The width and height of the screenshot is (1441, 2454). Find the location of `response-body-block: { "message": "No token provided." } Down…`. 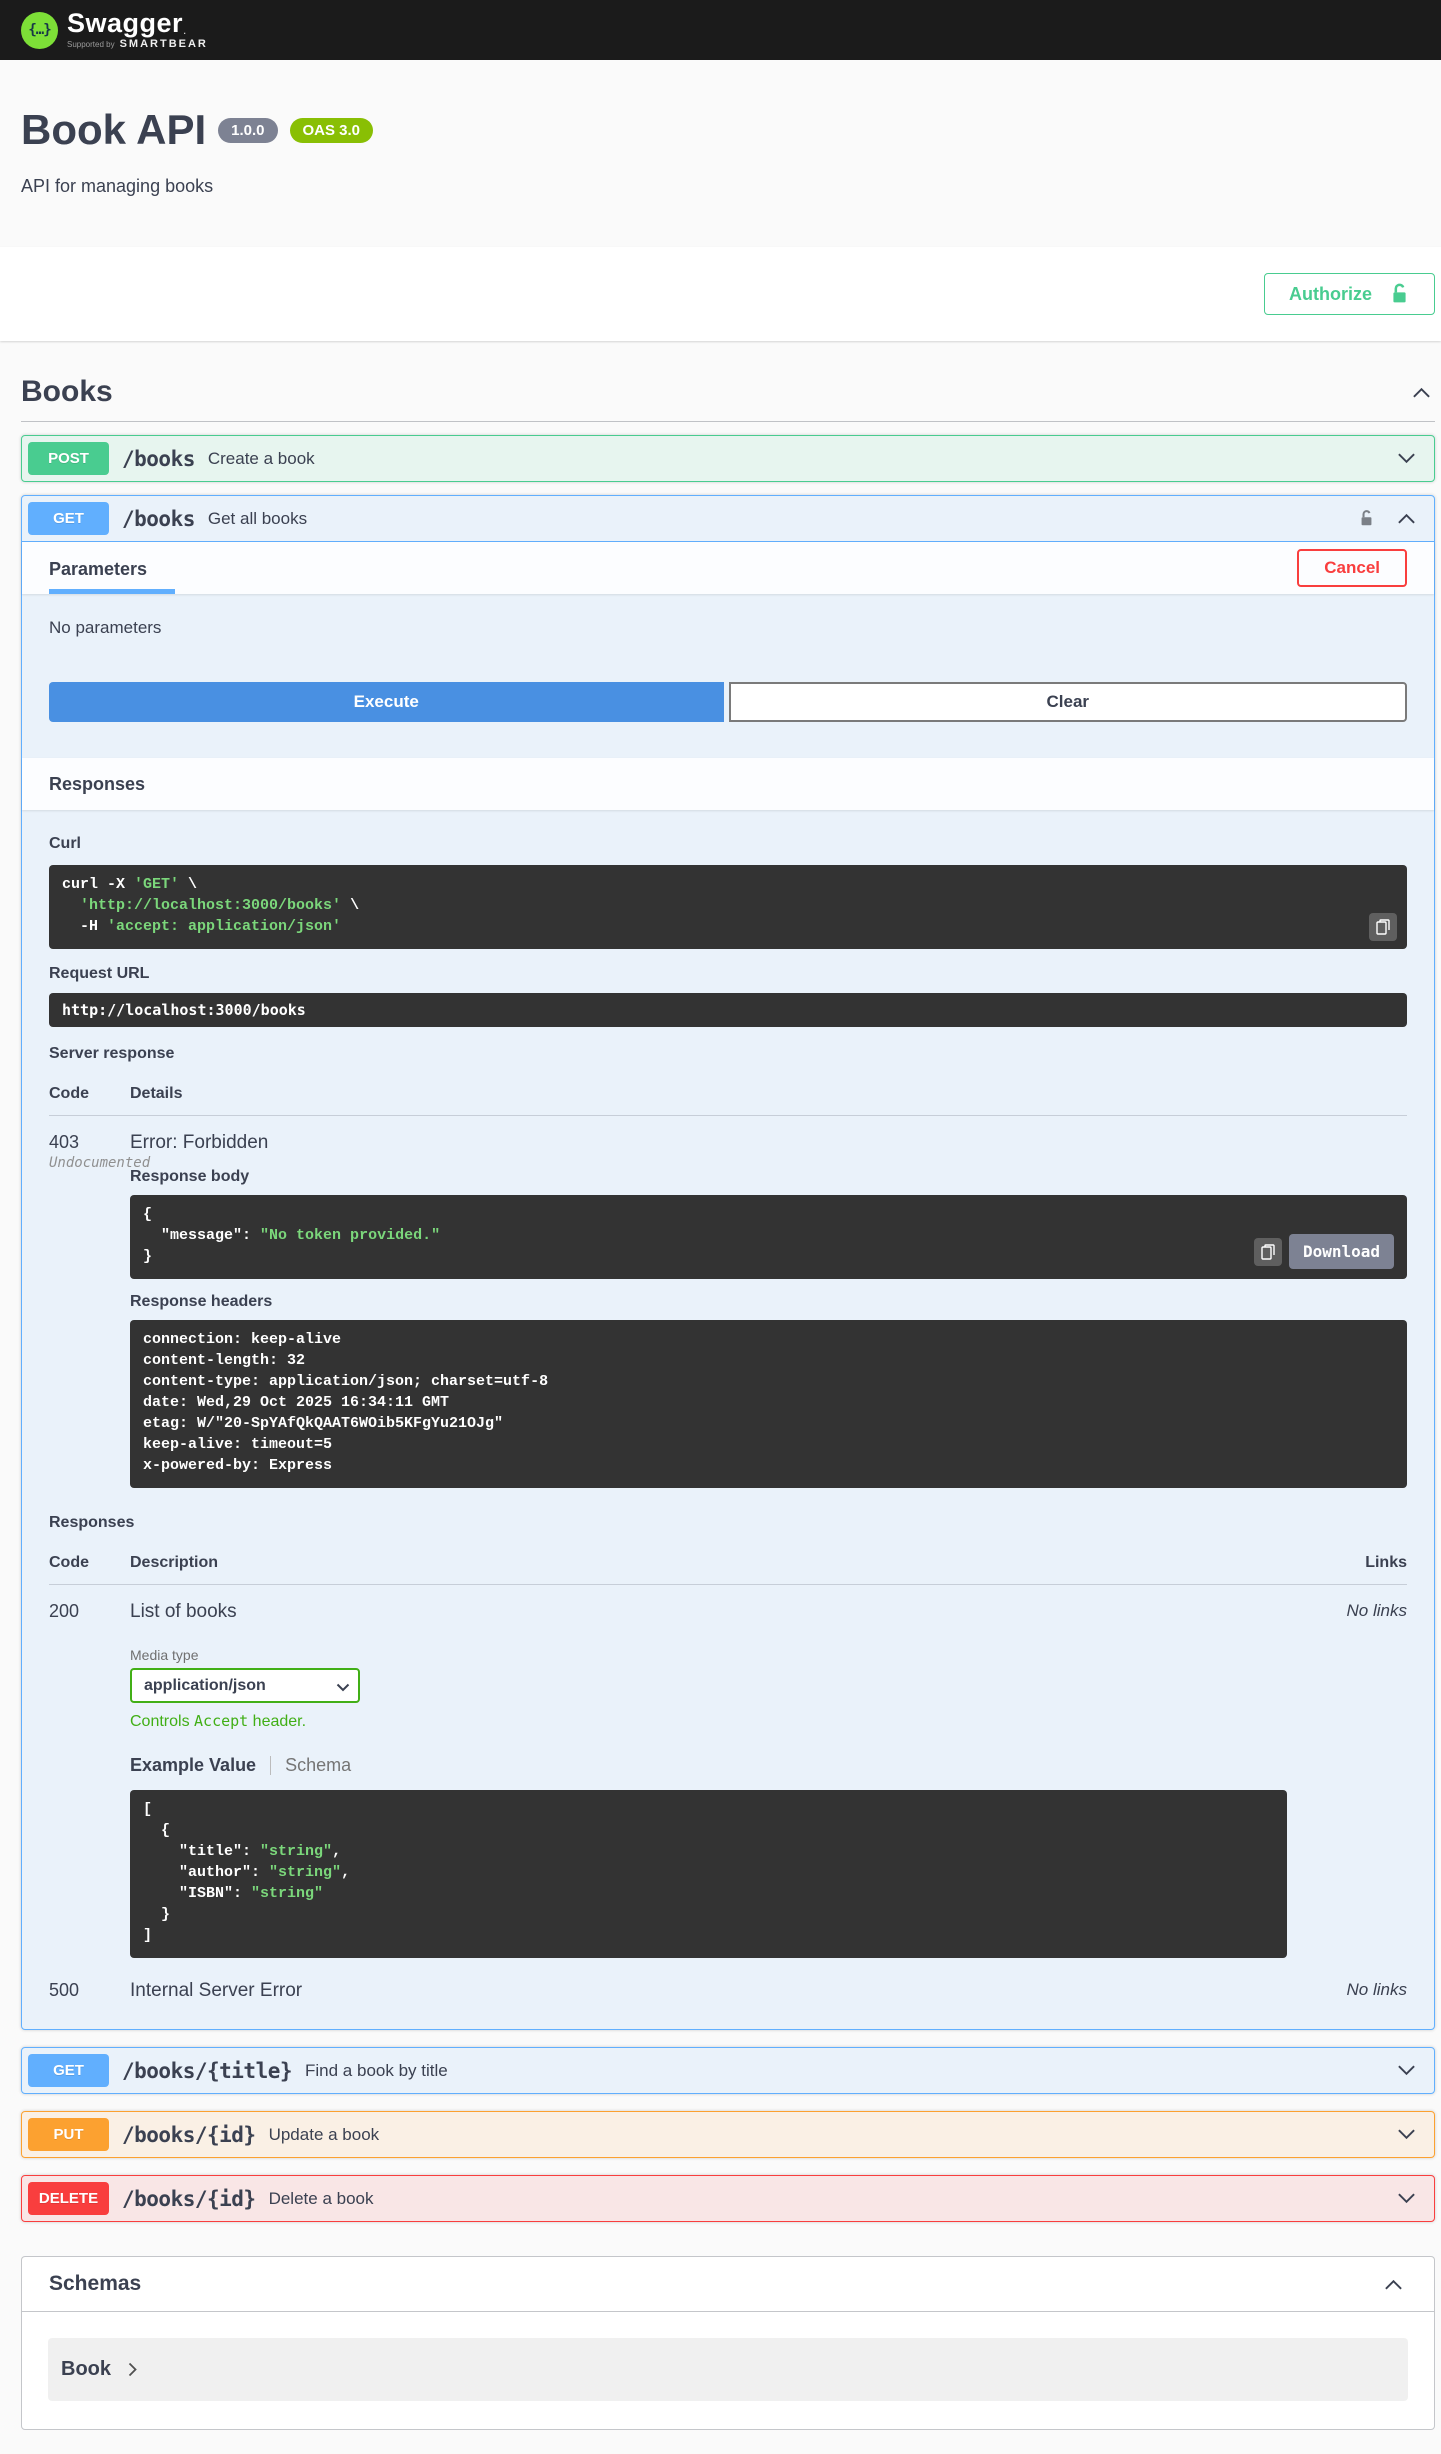

response-body-block: { "message": "No token provided." } Down… is located at coordinates (768, 1237).